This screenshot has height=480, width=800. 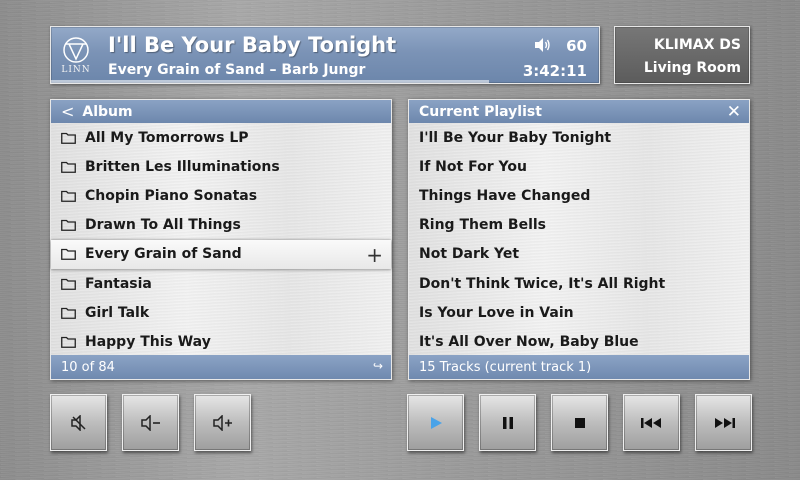 I want to click on pause-icon, so click(x=507, y=422).